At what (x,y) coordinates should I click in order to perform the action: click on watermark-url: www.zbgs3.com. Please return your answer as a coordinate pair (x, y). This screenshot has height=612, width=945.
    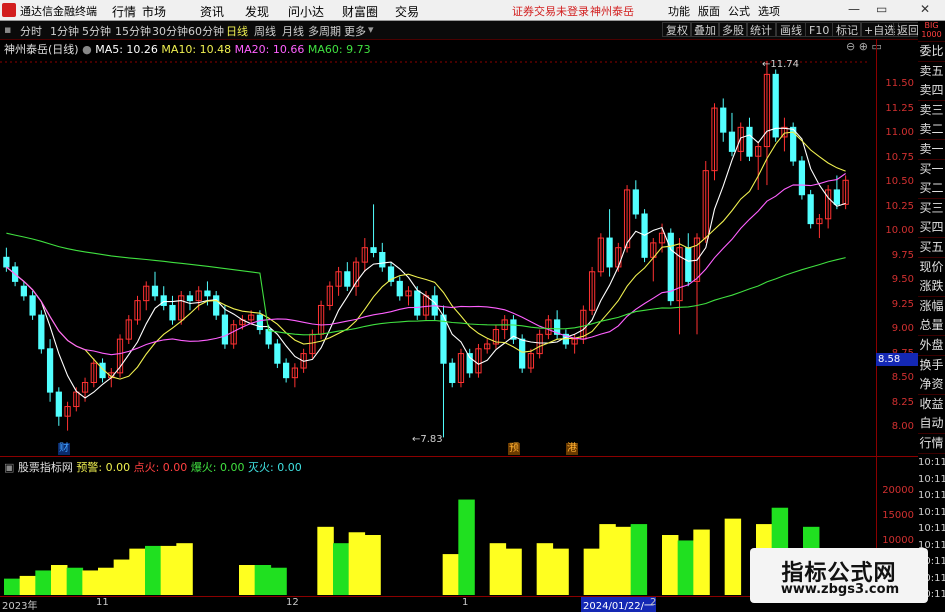
    Looking at the image, I should click on (840, 589).